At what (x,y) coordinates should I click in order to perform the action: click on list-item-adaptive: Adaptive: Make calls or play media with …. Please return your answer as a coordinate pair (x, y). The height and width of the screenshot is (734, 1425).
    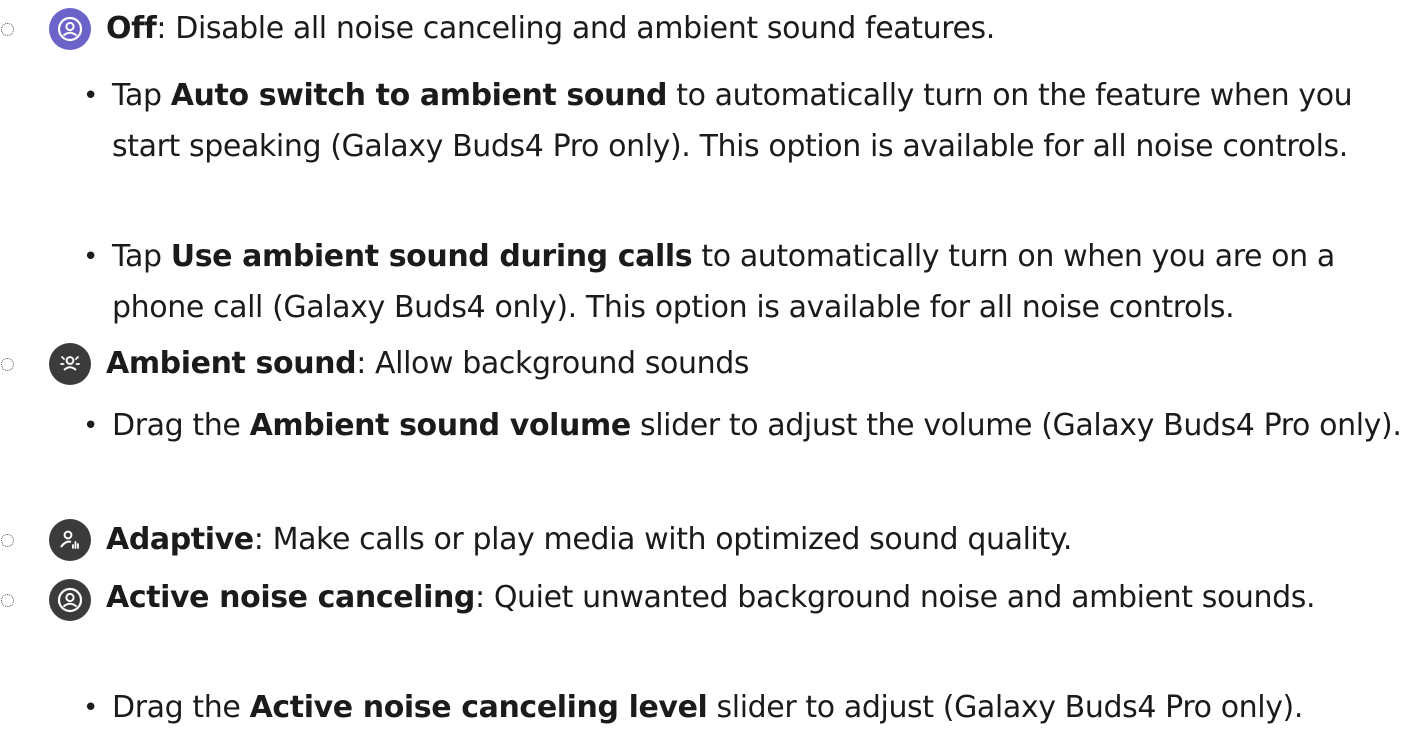
    Looking at the image, I should click on (712, 540).